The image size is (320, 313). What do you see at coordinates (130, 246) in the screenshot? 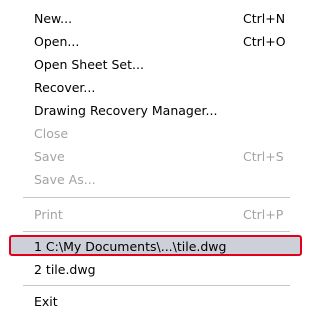
I see `menu-item-label: 1 C:\My Documents\...\tile.dwg` at bounding box center [130, 246].